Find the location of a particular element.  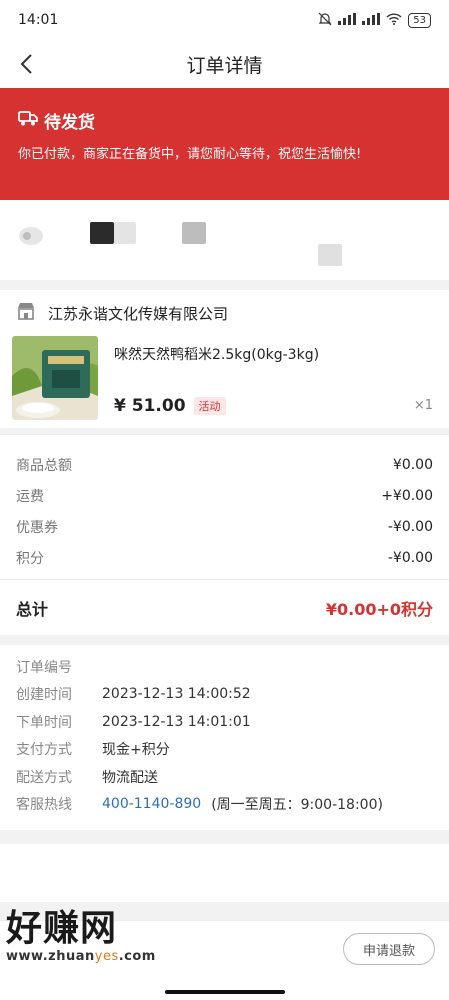

info-row-order-time: 下单时间 2023-12-13 14:01:01 is located at coordinates (224, 722).